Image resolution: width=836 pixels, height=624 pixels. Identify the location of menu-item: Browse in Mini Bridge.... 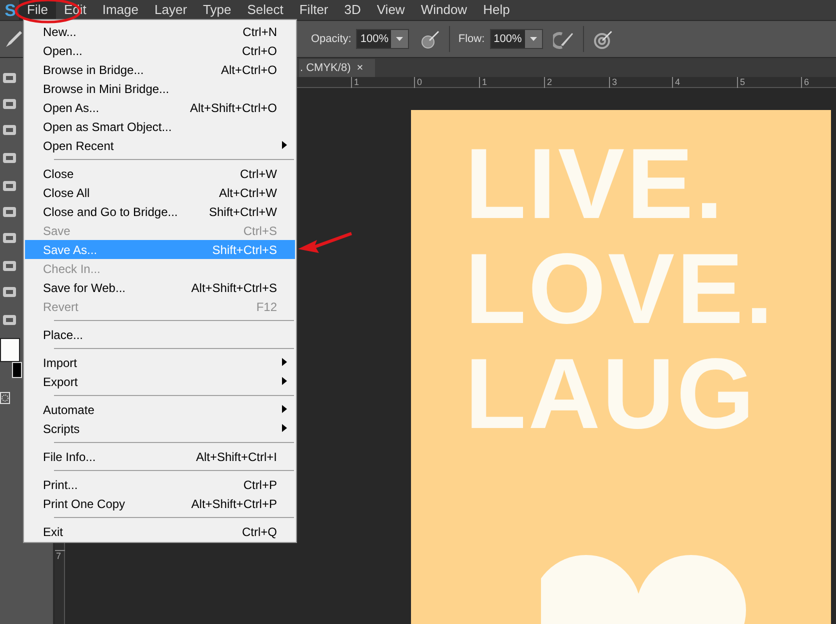
(160, 88).